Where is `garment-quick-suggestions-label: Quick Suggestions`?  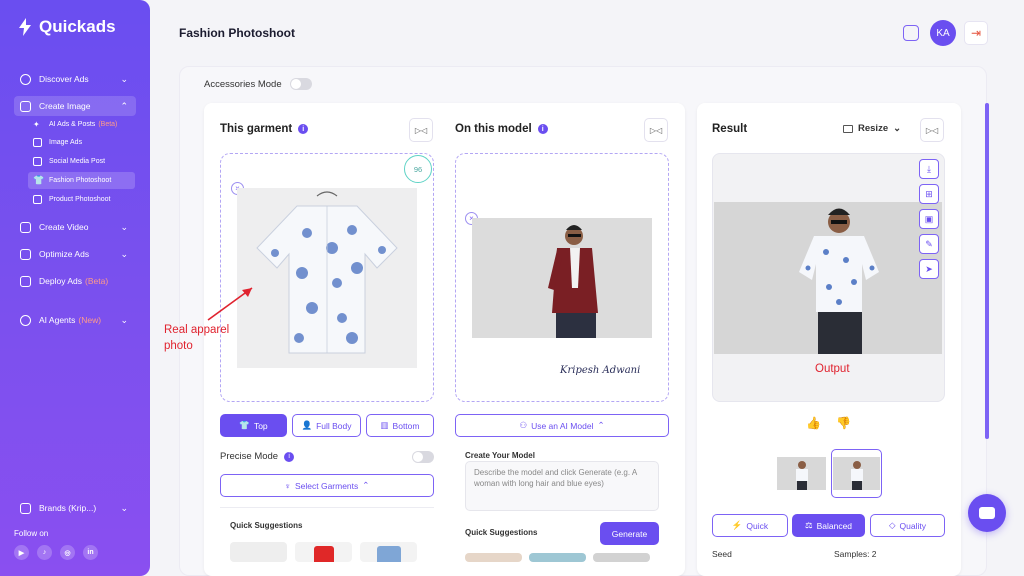 garment-quick-suggestions-label: Quick Suggestions is located at coordinates (266, 525).